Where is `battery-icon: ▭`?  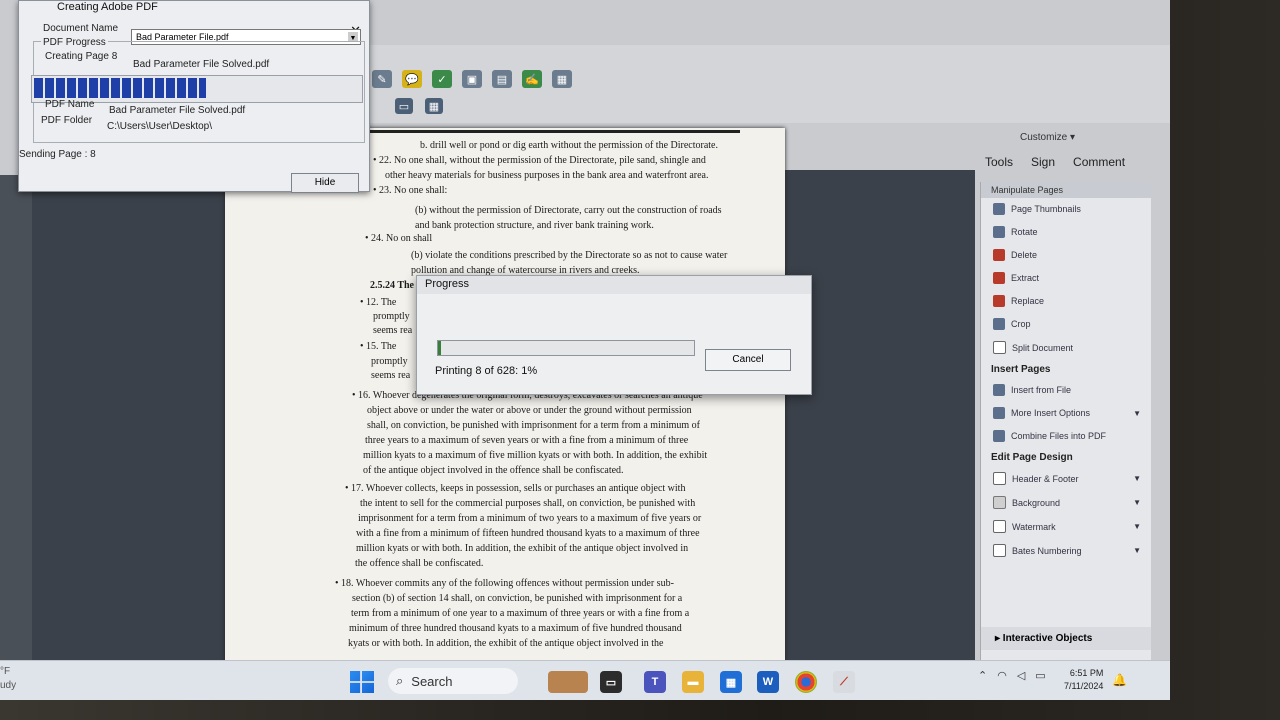 battery-icon: ▭ is located at coordinates (1040, 675).